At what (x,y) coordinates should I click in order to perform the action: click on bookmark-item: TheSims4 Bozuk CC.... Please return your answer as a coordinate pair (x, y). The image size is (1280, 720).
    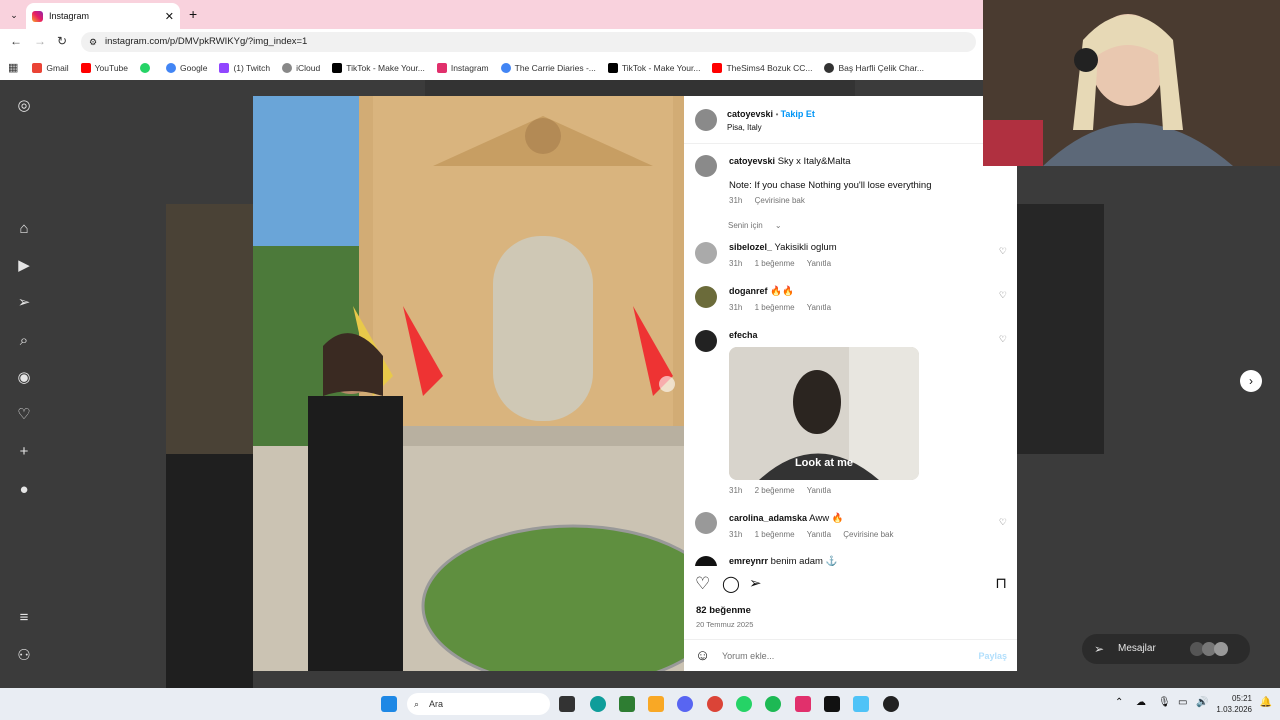
    Looking at the image, I should click on (762, 67).